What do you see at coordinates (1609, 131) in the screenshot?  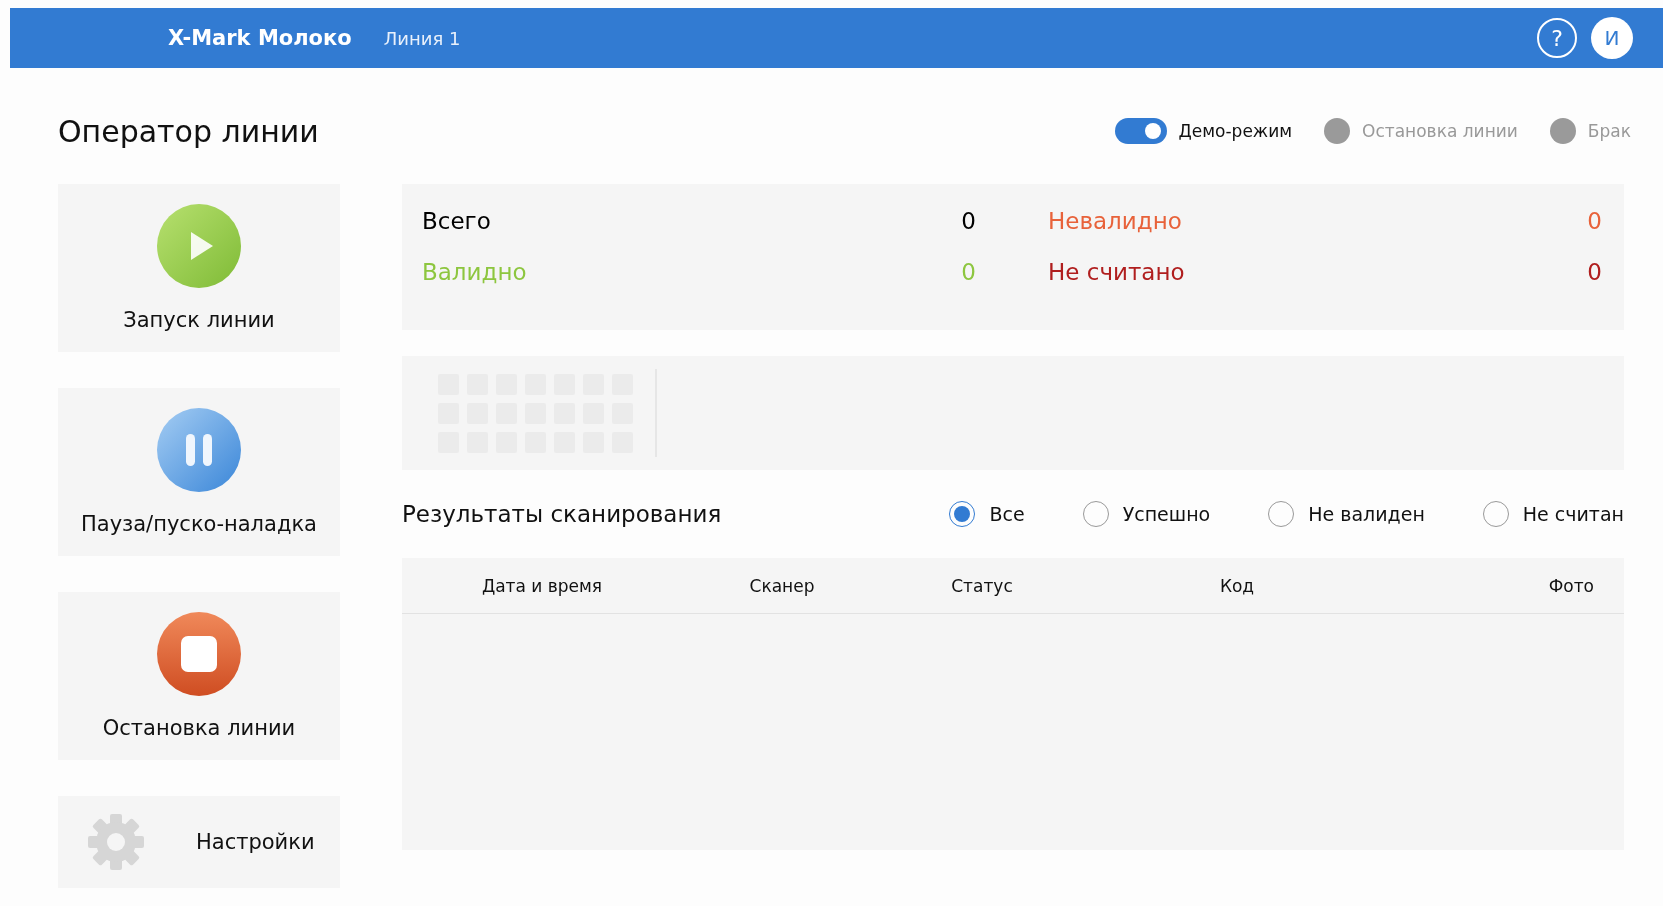 I see `indicator-label: Брак` at bounding box center [1609, 131].